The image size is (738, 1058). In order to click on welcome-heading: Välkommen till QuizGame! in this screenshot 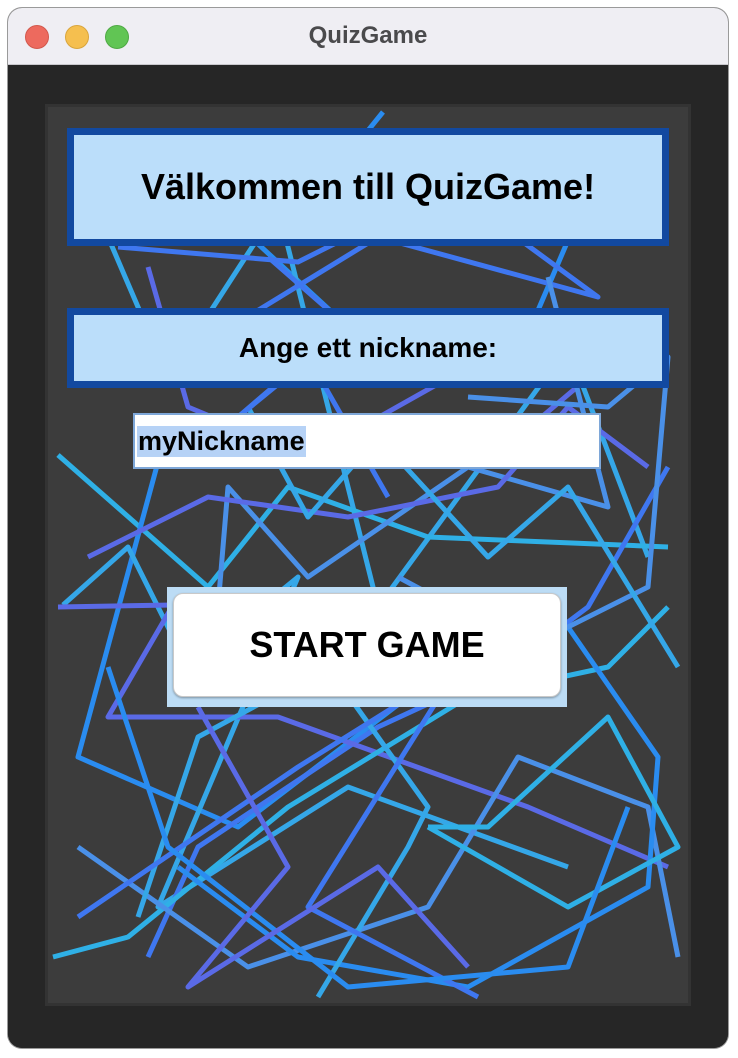, I will do `click(368, 187)`.